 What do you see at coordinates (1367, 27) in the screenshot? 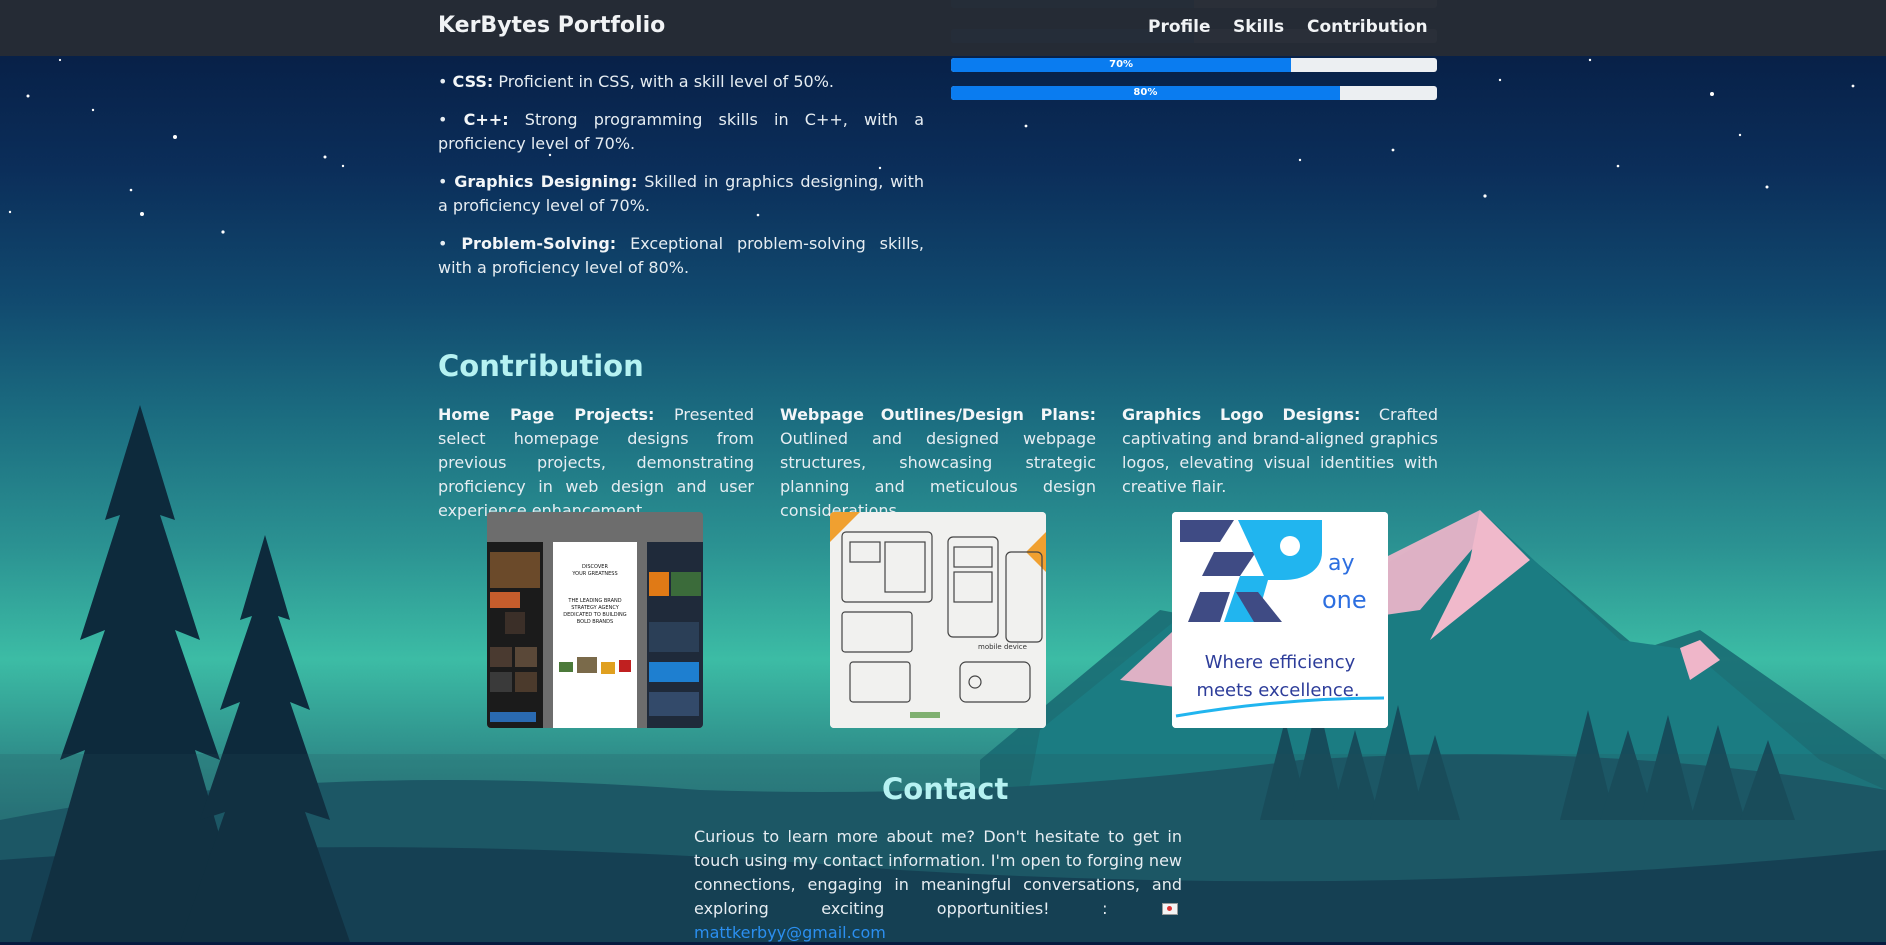
I see `nav-contribution: Contribution` at bounding box center [1367, 27].